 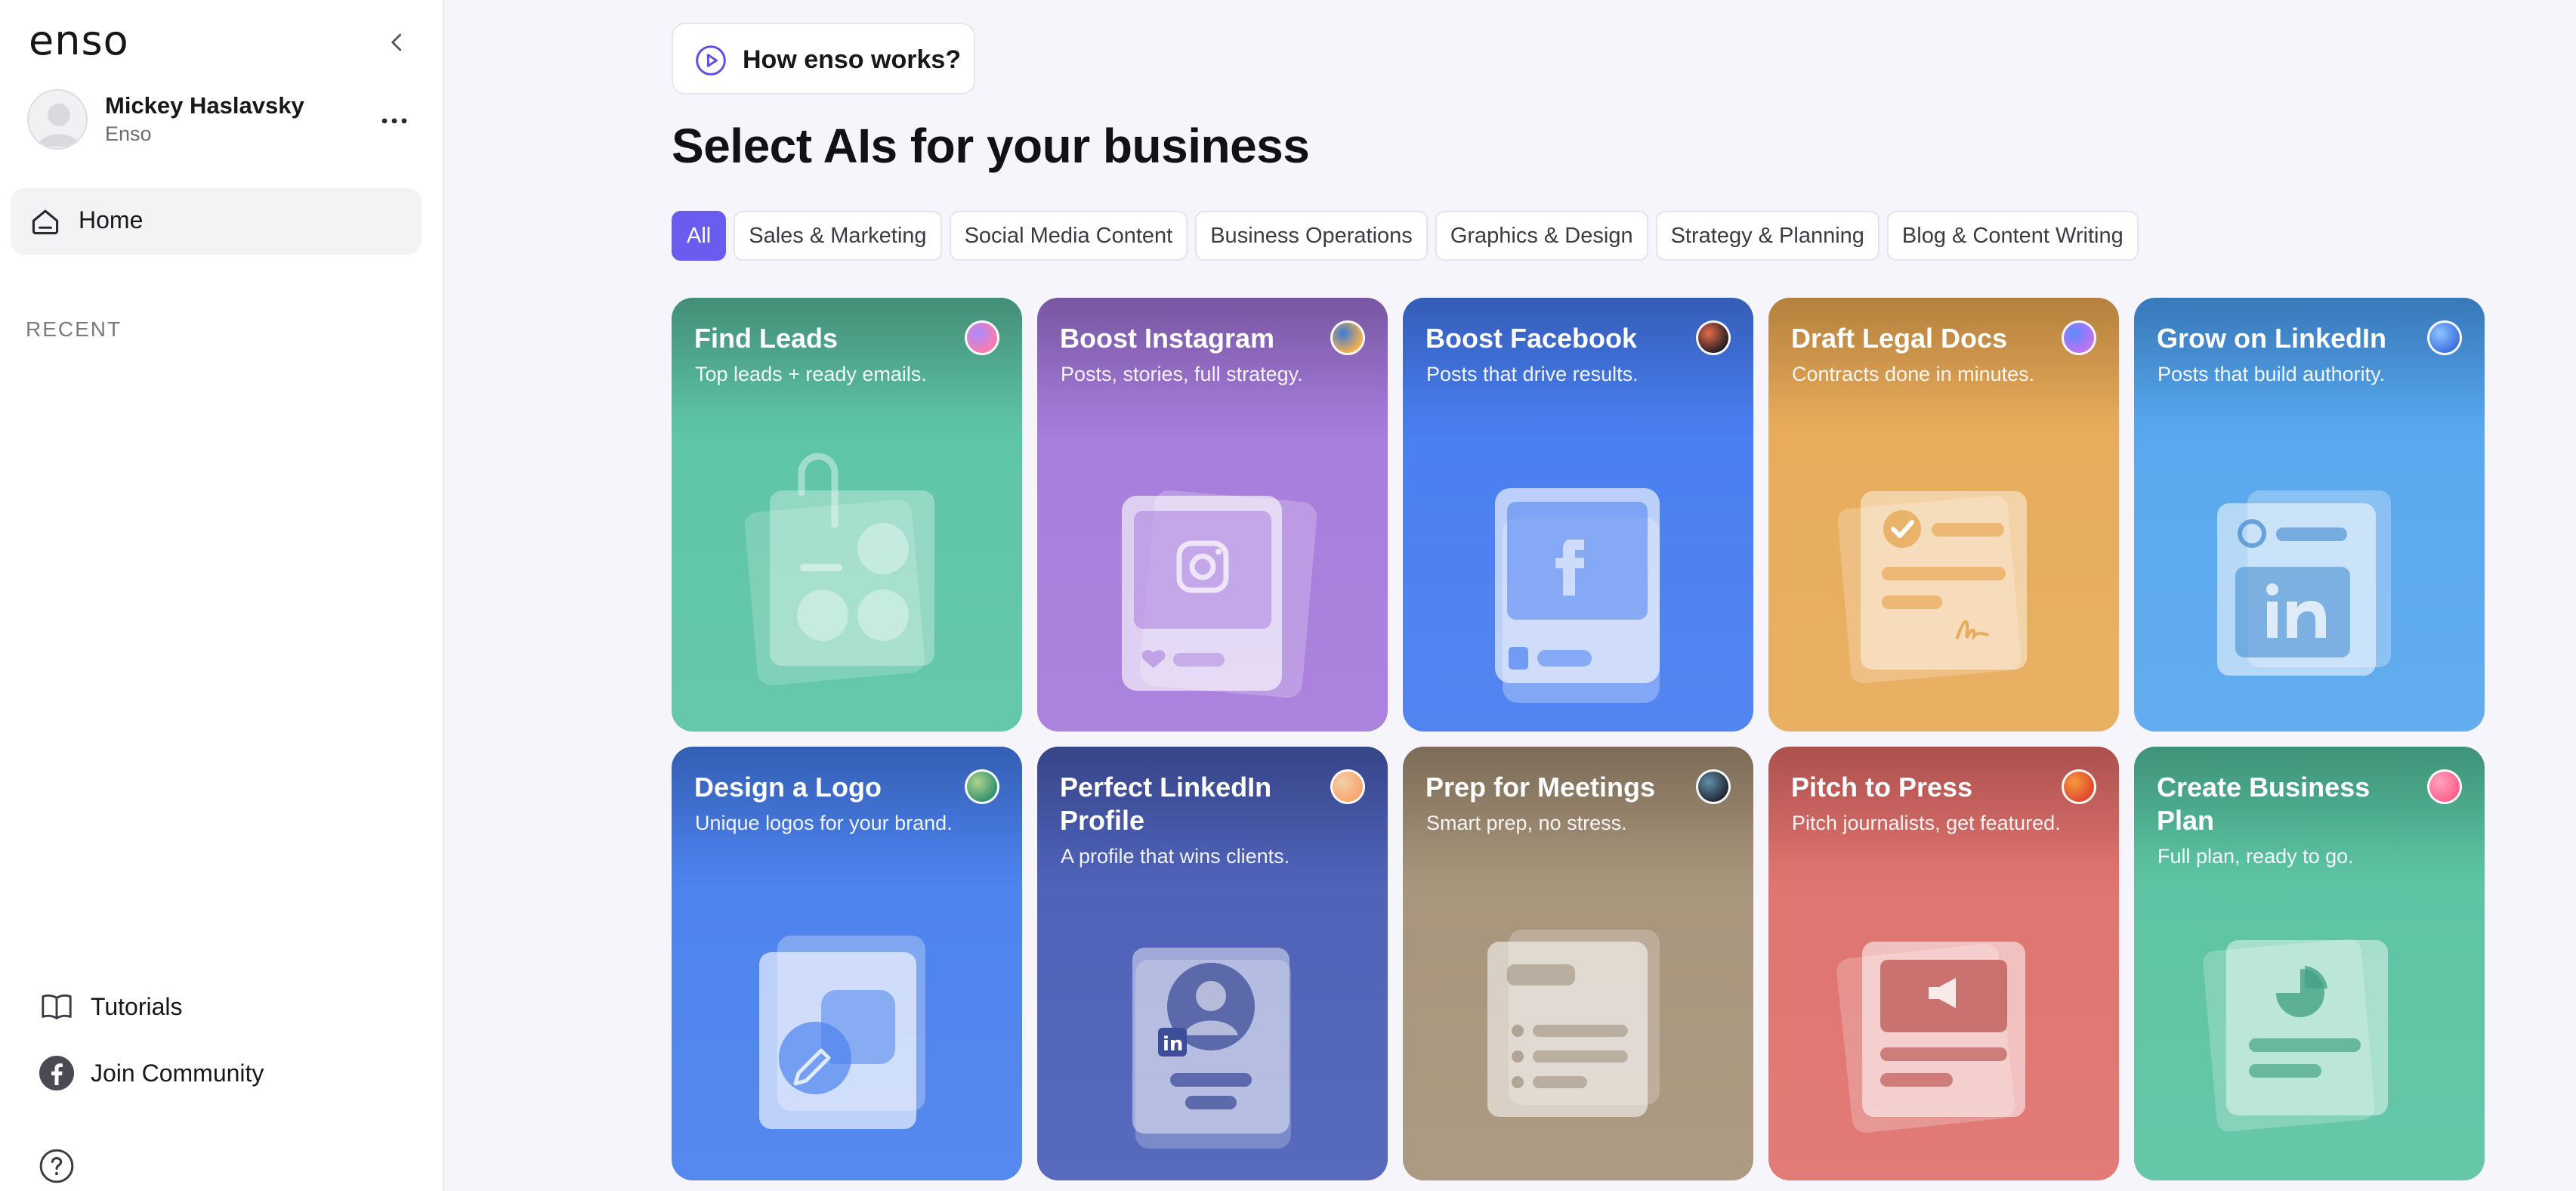 What do you see at coordinates (111, 220) in the screenshot?
I see `sidebar-item-label: Home` at bounding box center [111, 220].